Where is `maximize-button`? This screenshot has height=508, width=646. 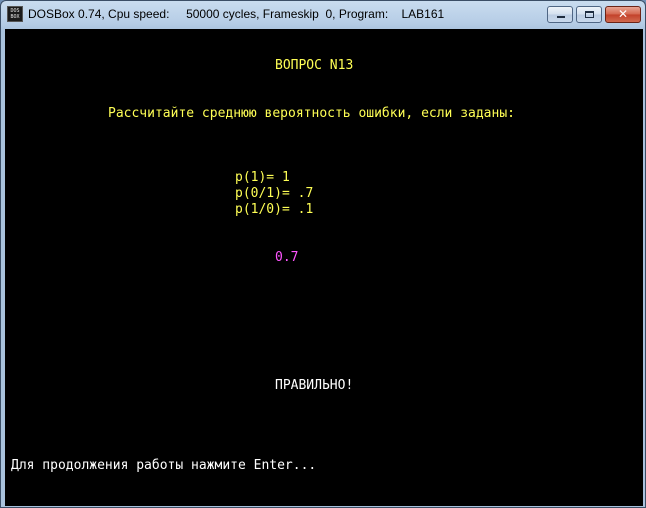 maximize-button is located at coordinates (589, 14).